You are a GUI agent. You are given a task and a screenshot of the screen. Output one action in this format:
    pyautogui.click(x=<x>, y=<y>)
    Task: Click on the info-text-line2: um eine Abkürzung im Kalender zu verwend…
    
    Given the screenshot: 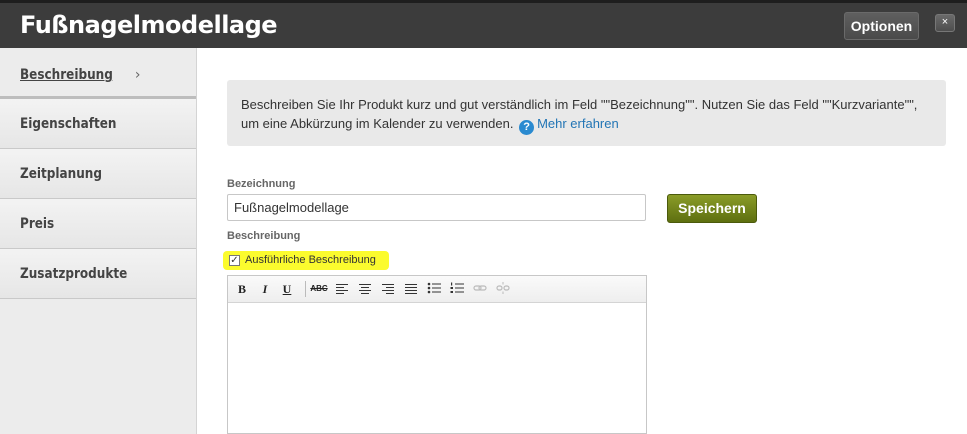 What is the action you would take?
    pyautogui.click(x=377, y=123)
    